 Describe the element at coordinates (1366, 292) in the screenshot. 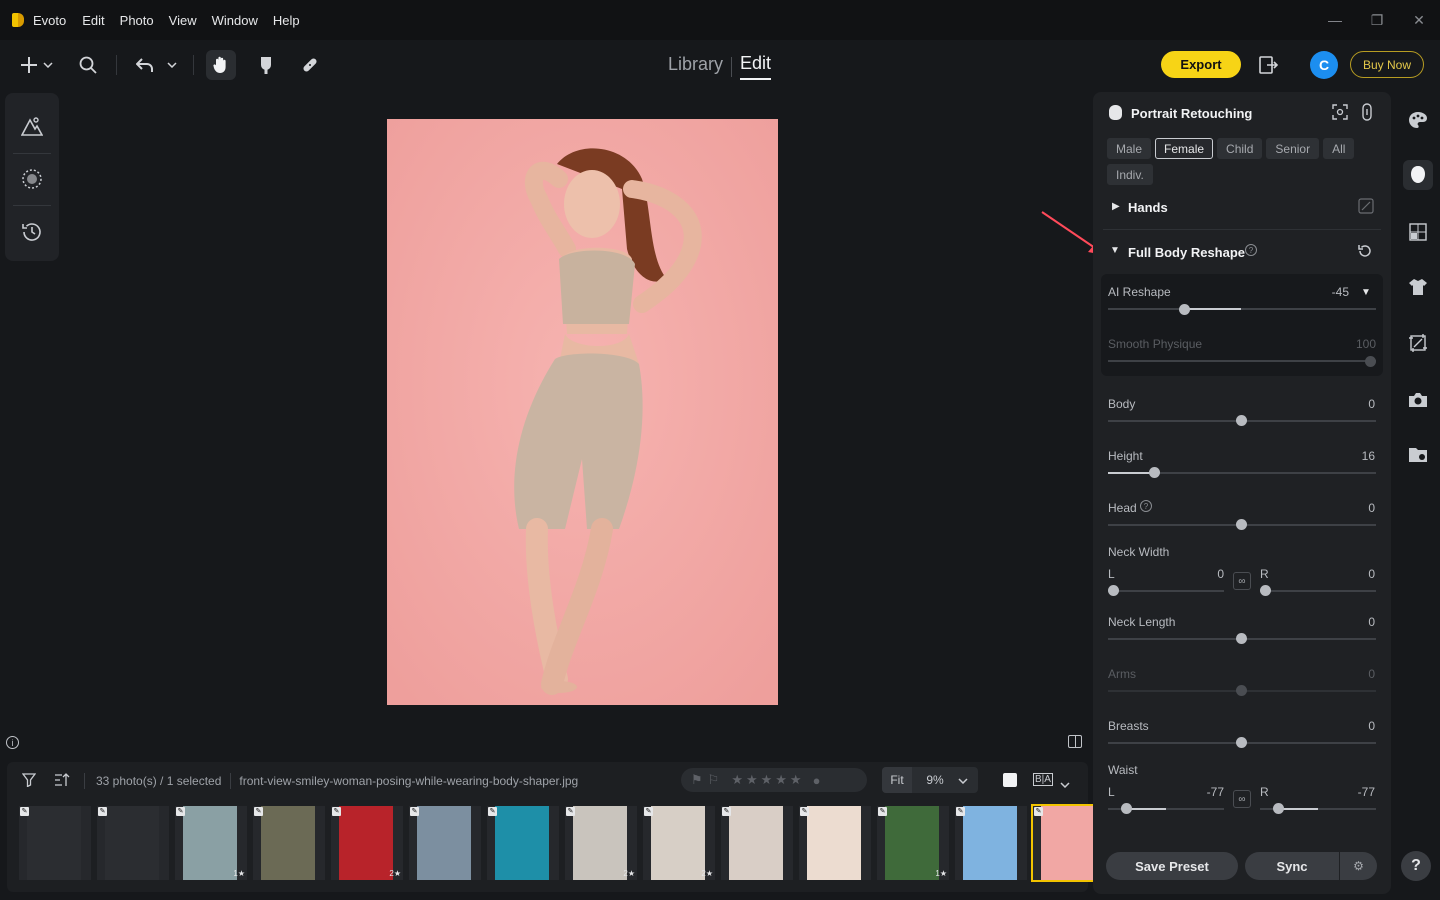

I see `ai-reshape-dropdown-icon: ▼` at that location.